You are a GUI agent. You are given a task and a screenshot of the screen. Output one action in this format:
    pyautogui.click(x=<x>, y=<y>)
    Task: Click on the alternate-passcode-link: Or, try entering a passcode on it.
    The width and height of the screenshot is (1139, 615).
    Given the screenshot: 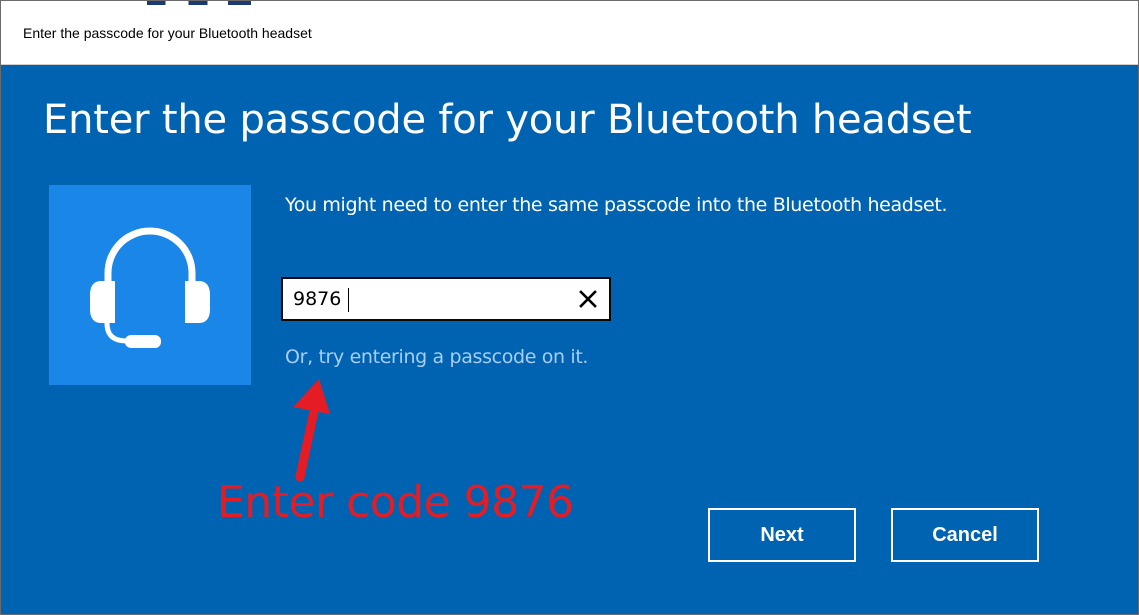 What is the action you would take?
    pyautogui.click(x=436, y=357)
    